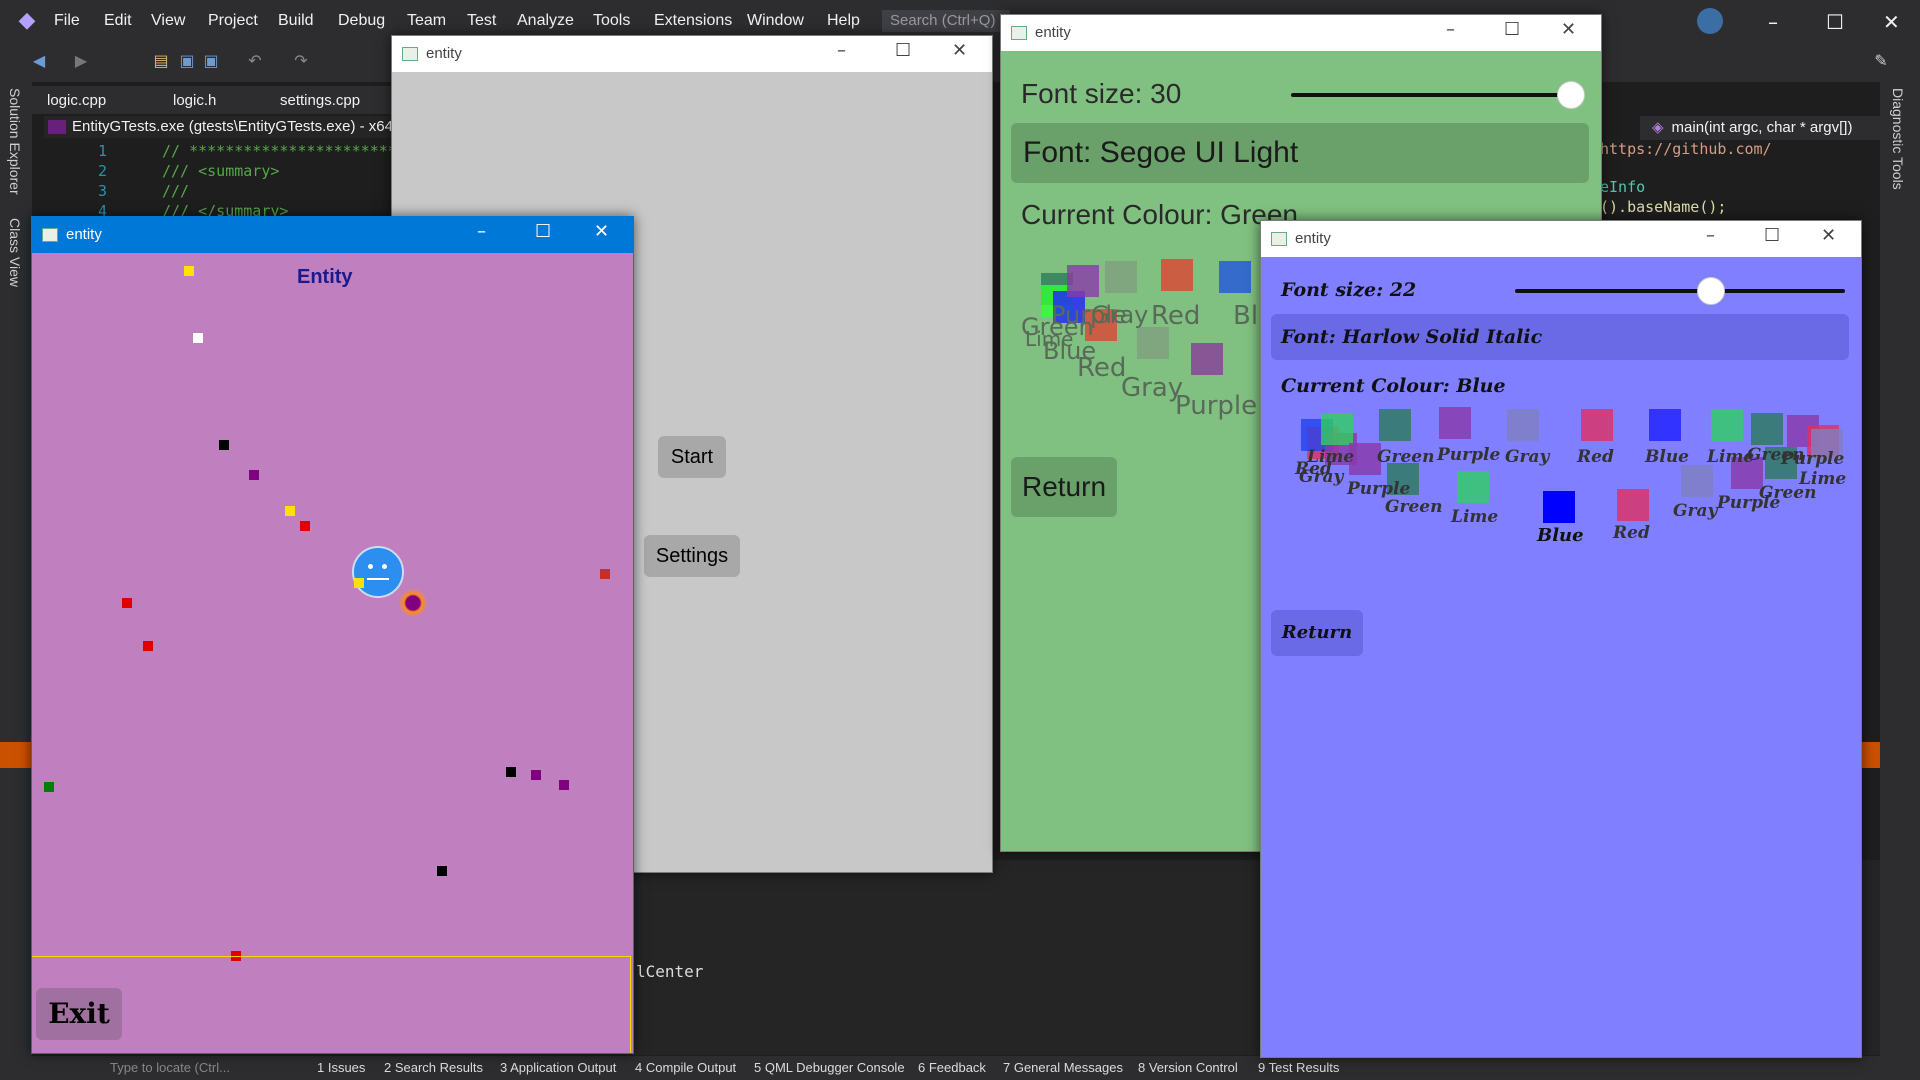  I want to click on vs-minimize-icon: –, so click(1773, 22).